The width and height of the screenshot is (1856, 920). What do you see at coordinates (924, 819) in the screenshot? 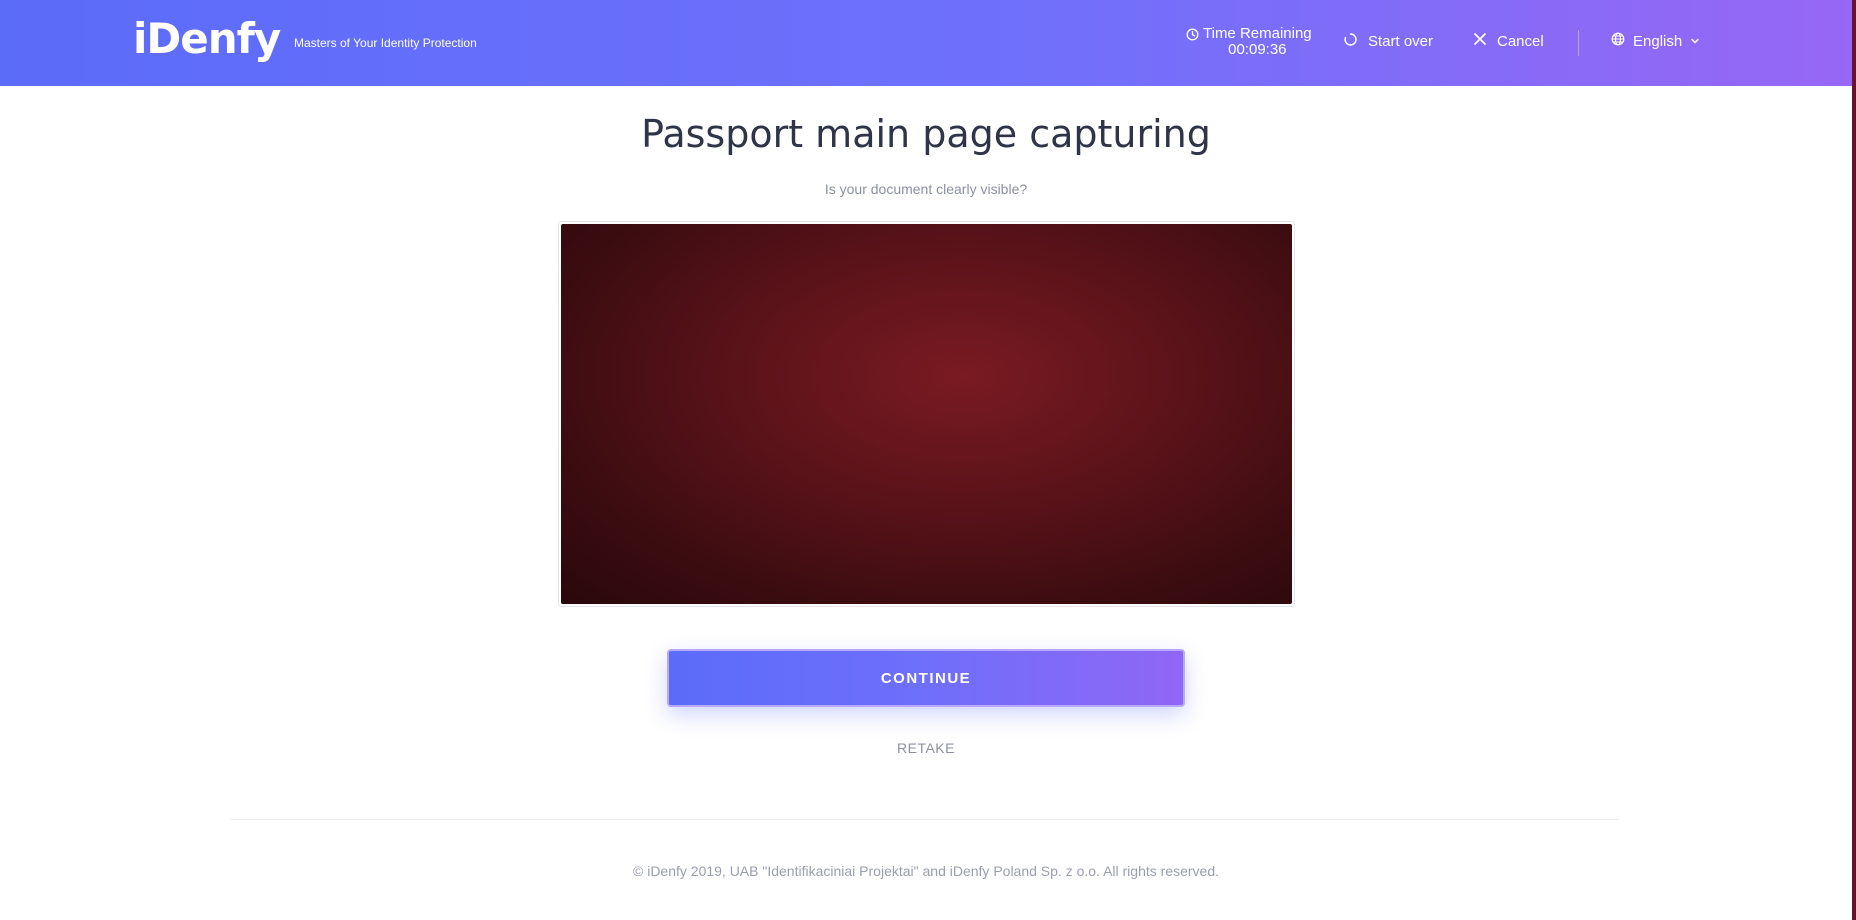
I see `footer-divider` at bounding box center [924, 819].